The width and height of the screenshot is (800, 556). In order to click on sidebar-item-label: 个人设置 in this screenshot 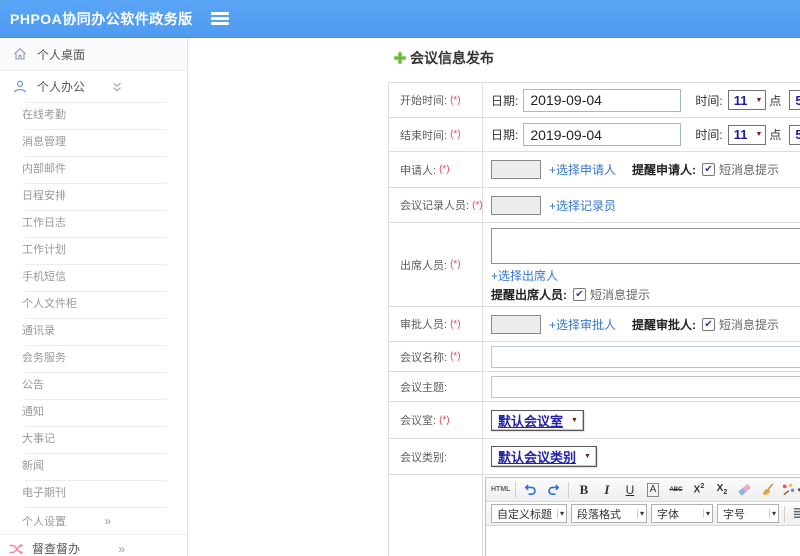, I will do `click(44, 521)`.